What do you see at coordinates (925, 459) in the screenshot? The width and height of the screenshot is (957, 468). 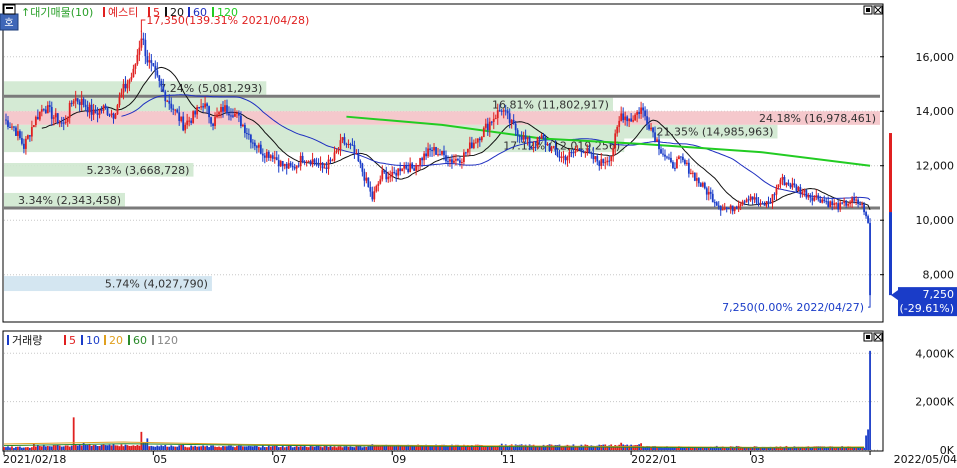 I see `date-tick-label: 2022/05/04` at bounding box center [925, 459].